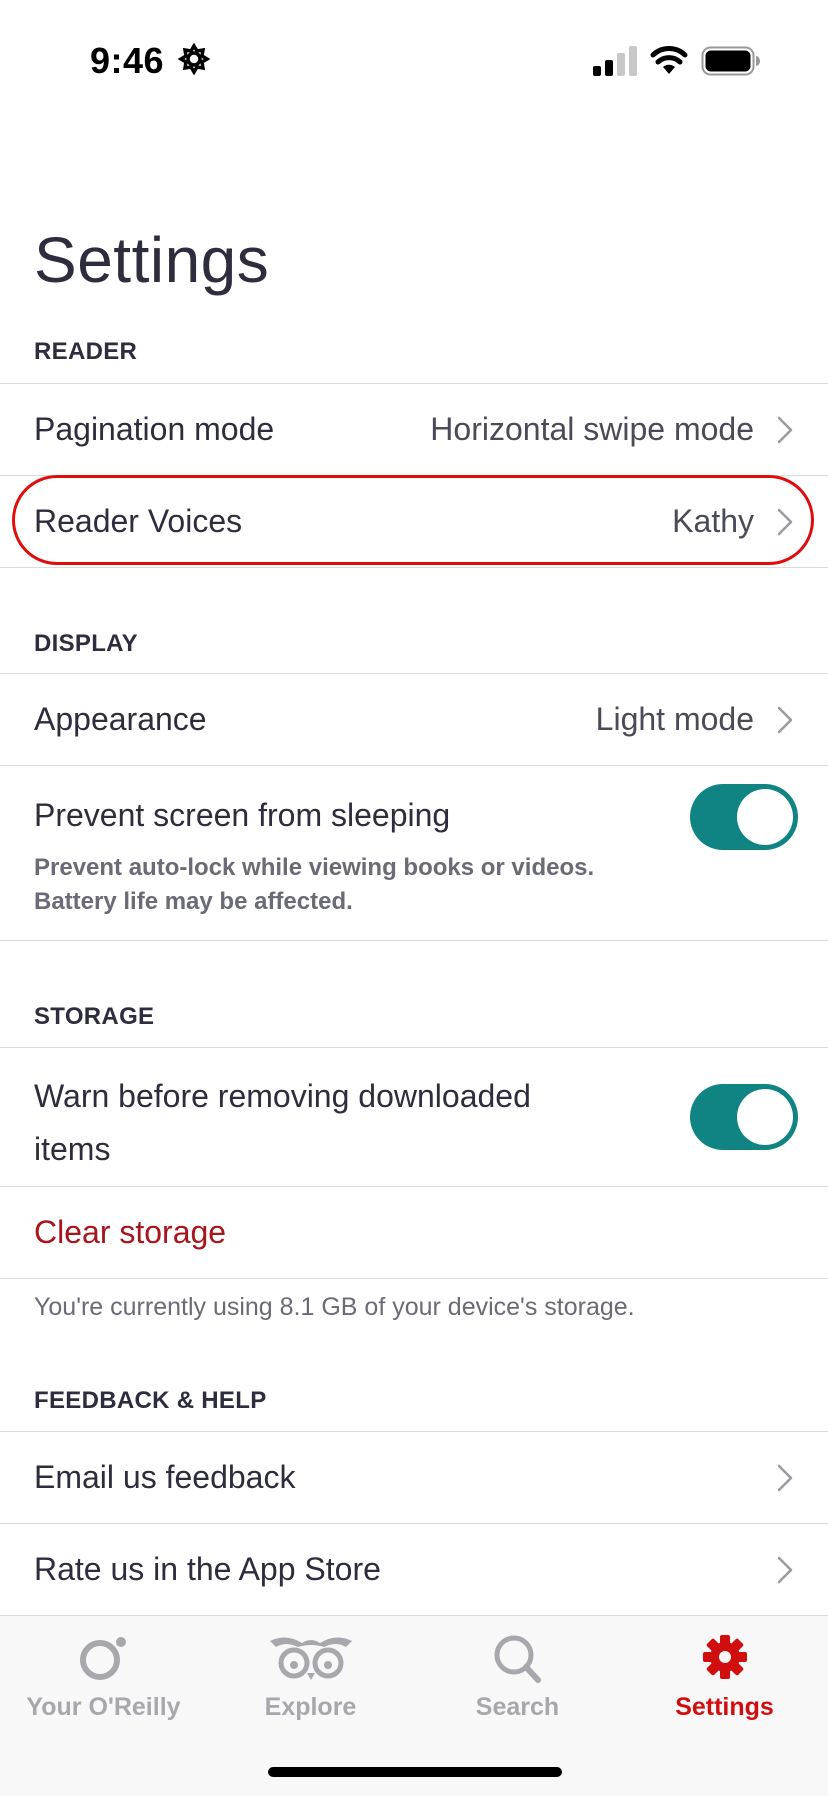  I want to click on tab-search: Search, so click(517, 1681).